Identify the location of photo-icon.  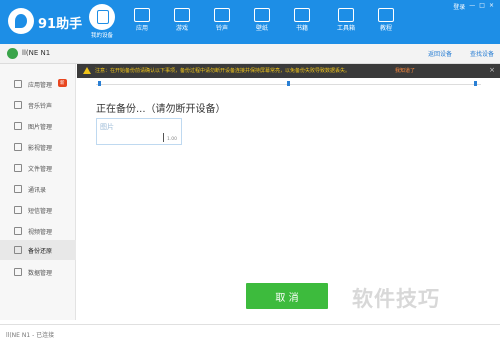
(18, 126).